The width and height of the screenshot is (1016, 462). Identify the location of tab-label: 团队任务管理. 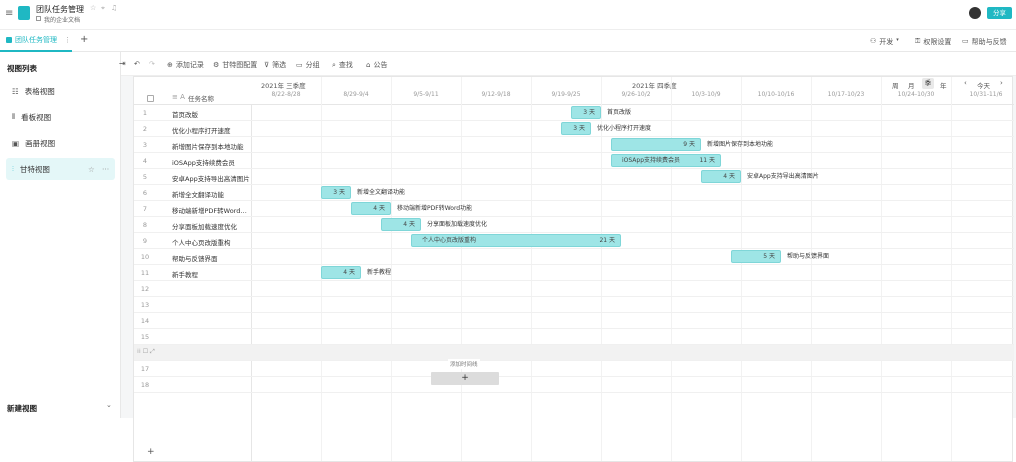
(36, 40).